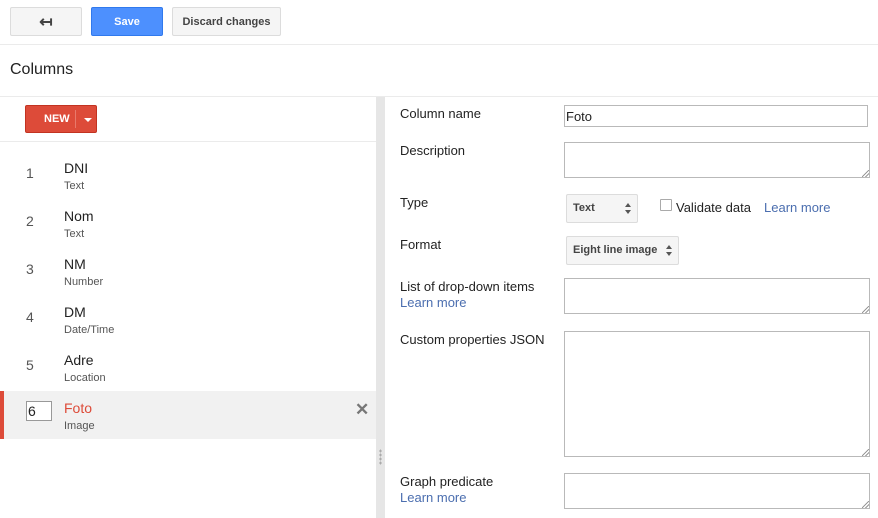 This screenshot has width=878, height=518. I want to click on dropdown-items-label: List of drop-down items, so click(467, 286).